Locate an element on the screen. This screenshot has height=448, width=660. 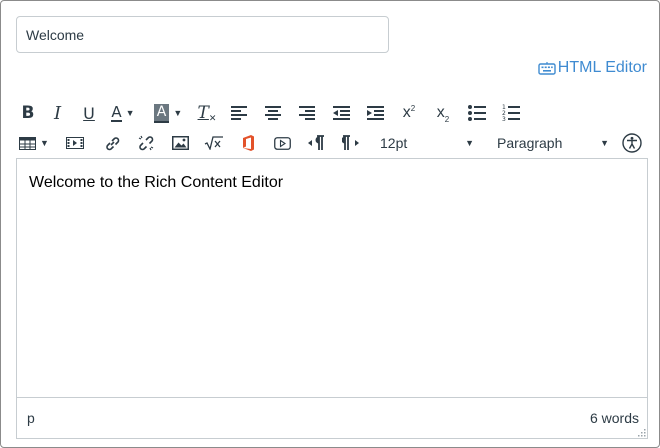
image-icon is located at coordinates (180, 143).